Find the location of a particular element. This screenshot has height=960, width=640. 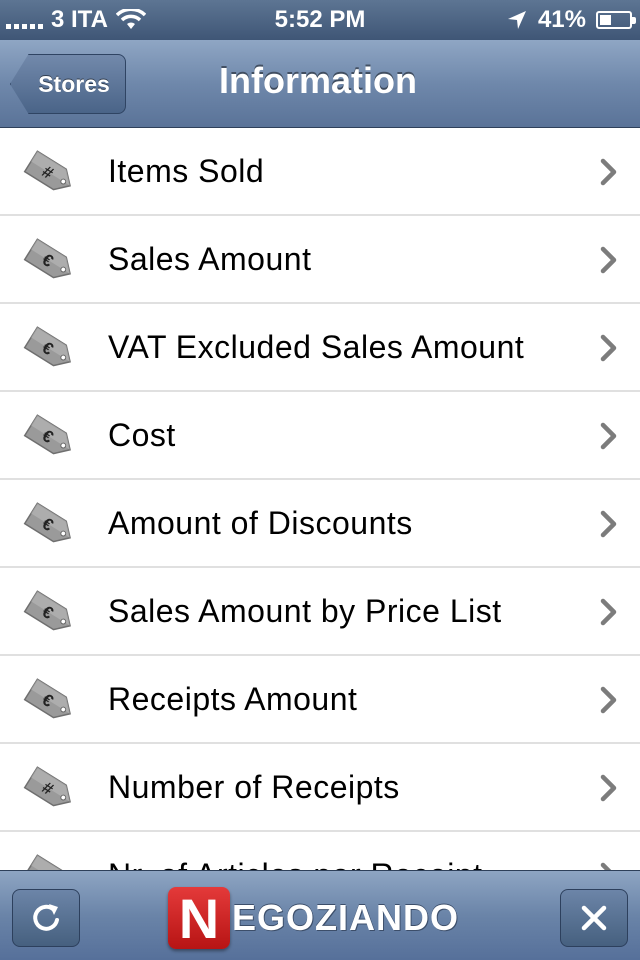

refresh-button is located at coordinates (46, 918).